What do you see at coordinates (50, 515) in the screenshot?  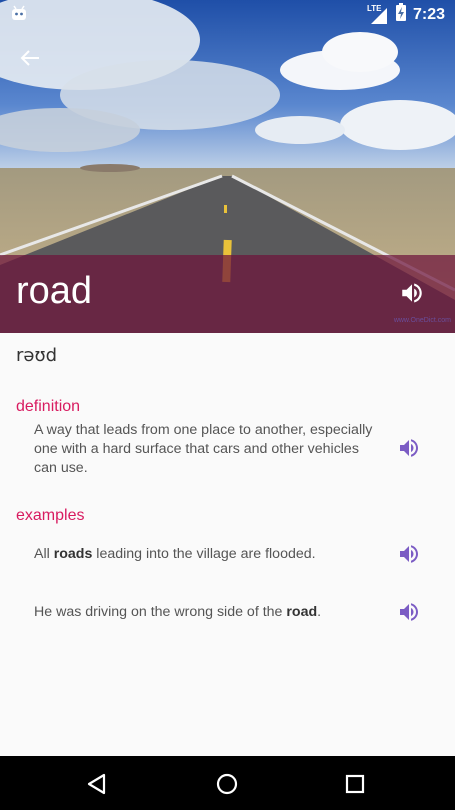 I see `examples-label: examples` at bounding box center [50, 515].